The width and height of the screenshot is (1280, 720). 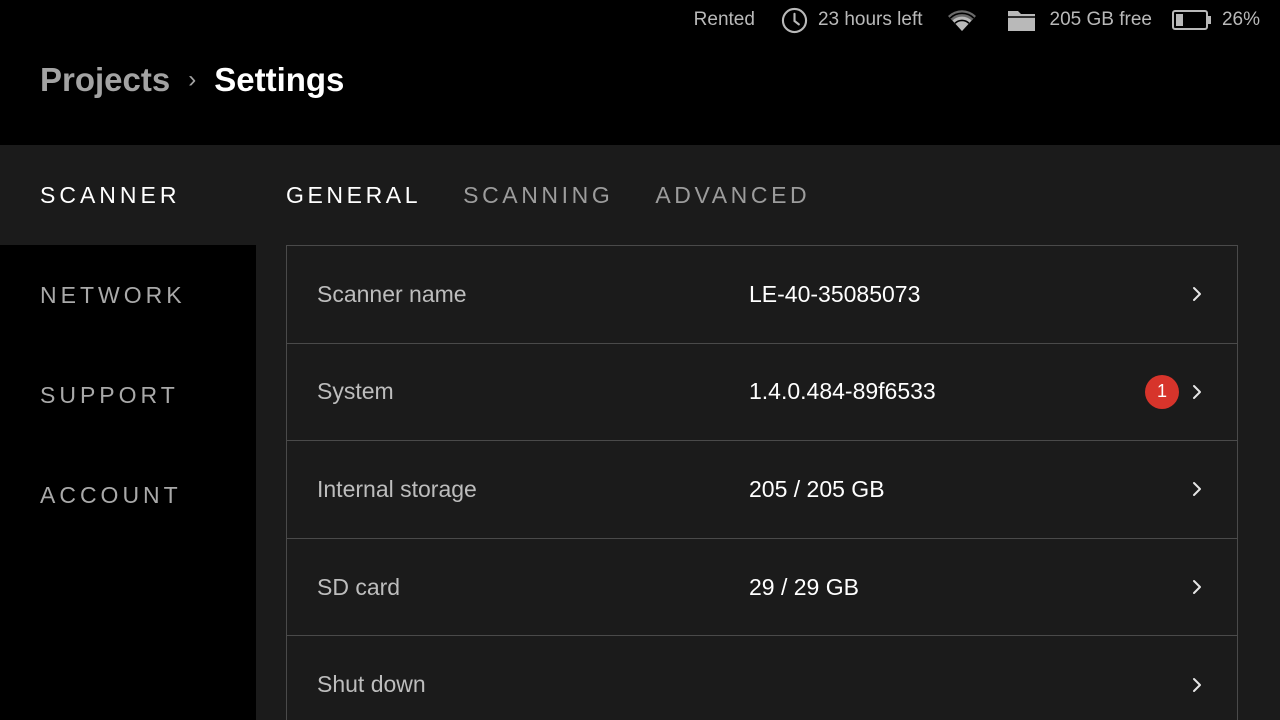 I want to click on setting-row-scanner-name: Scanner name LE-40-35085073, so click(x=762, y=295).